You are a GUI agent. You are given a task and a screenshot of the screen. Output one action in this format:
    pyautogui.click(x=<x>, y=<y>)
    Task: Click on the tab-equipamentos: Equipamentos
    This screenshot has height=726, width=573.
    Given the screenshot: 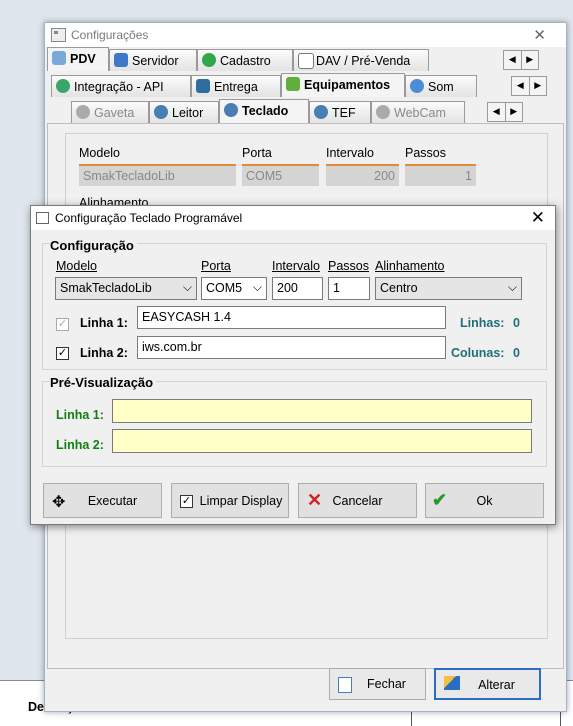 What is the action you would take?
    pyautogui.click(x=343, y=85)
    